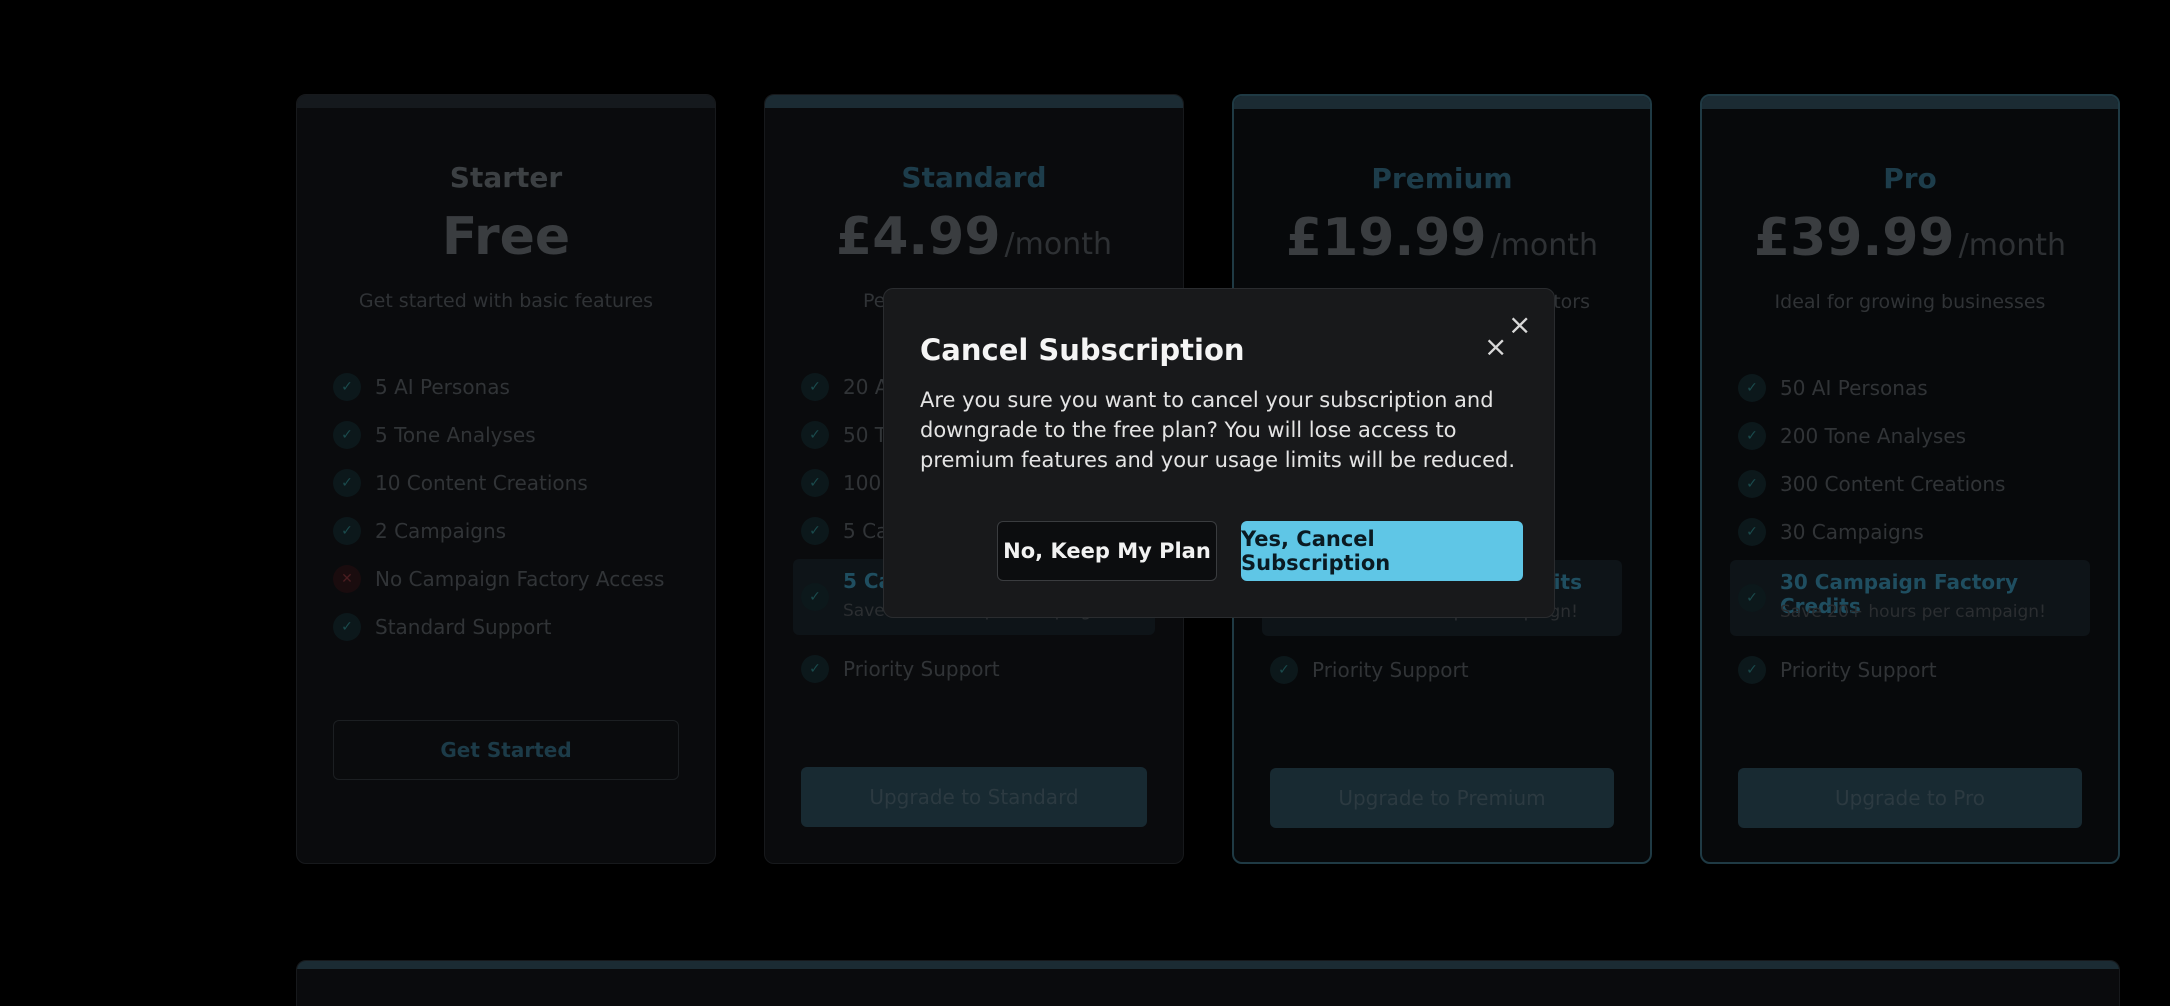 This screenshot has height=1006, width=2170. What do you see at coordinates (1107, 551) in the screenshot?
I see `keep-plan-button: No, Keep My Plan` at bounding box center [1107, 551].